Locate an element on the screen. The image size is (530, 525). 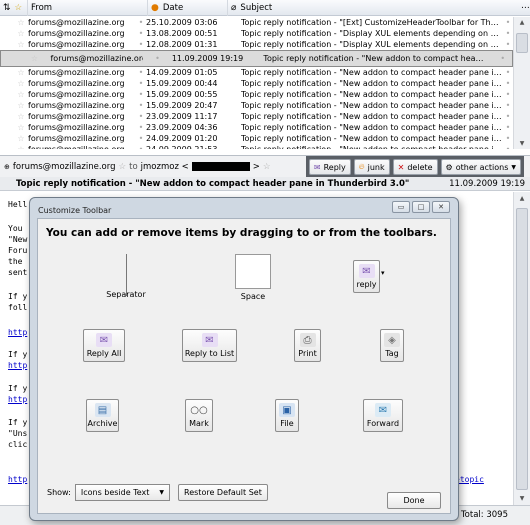
reply-button: ✉ Reply is located at coordinates (329, 167).